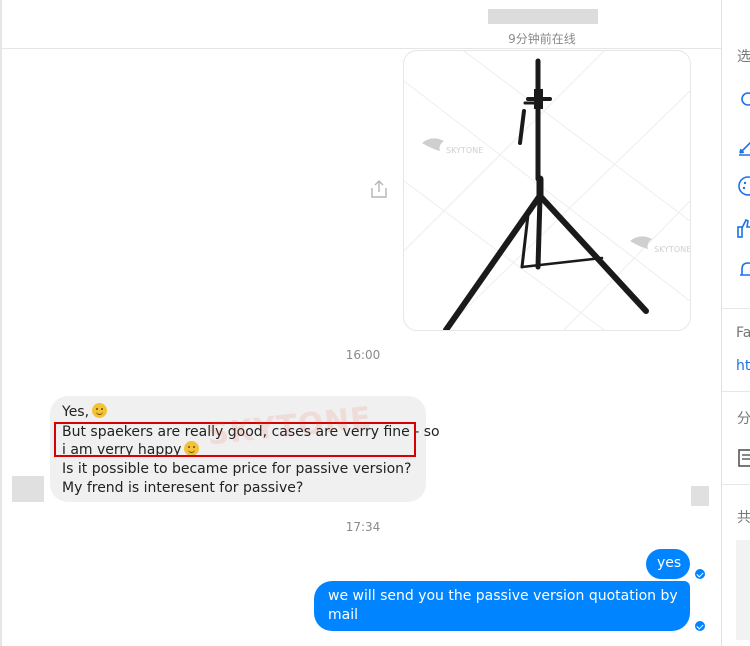 This screenshot has height=646, width=750. I want to click on chat-header: 9分钟前在线, so click(362, 24).